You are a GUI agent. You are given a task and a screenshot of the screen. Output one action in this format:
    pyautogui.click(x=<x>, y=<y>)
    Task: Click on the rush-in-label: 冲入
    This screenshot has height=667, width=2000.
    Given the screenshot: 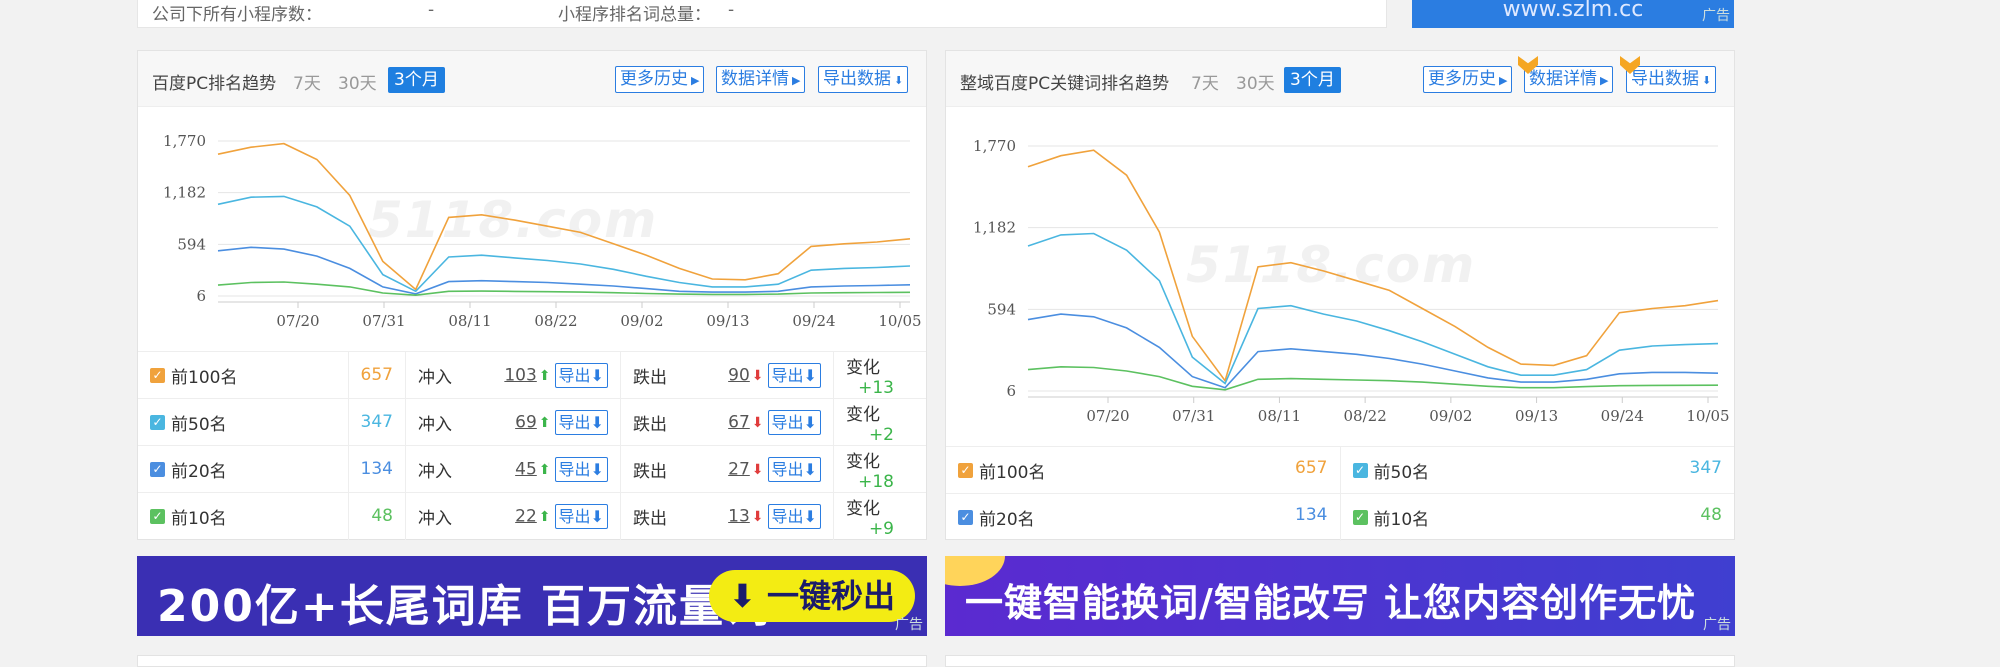 What is the action you would take?
    pyautogui.click(x=434, y=424)
    